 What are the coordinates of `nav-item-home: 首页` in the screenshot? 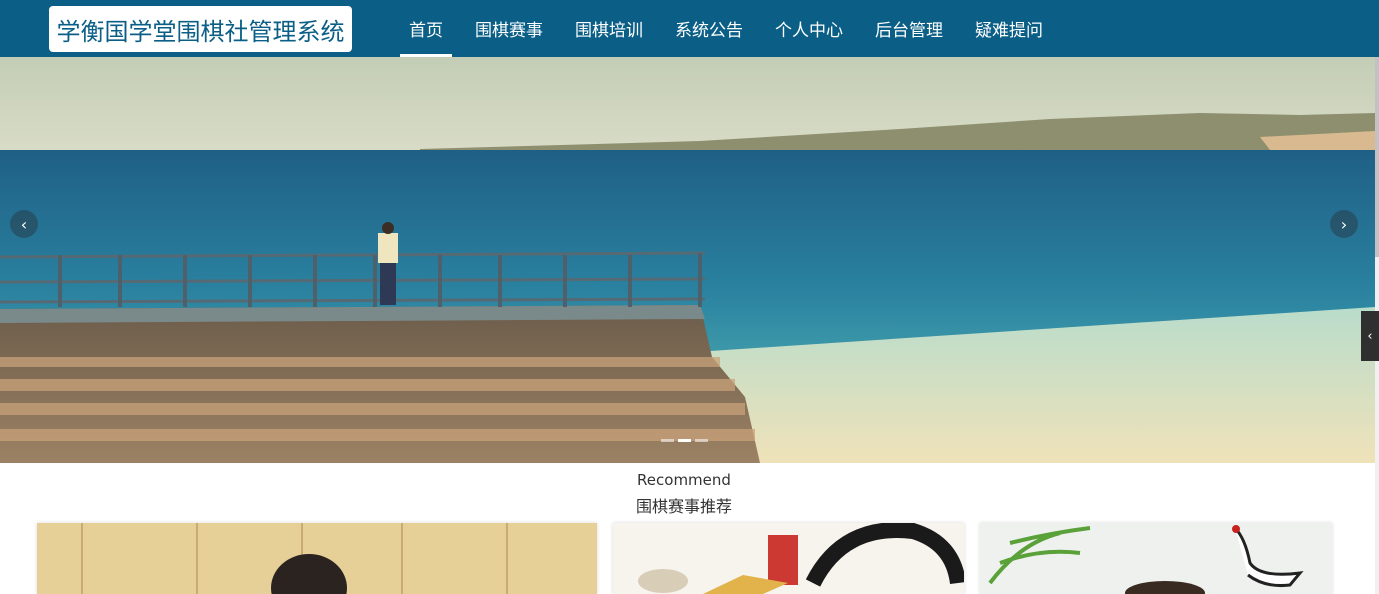 It's located at (426, 28).